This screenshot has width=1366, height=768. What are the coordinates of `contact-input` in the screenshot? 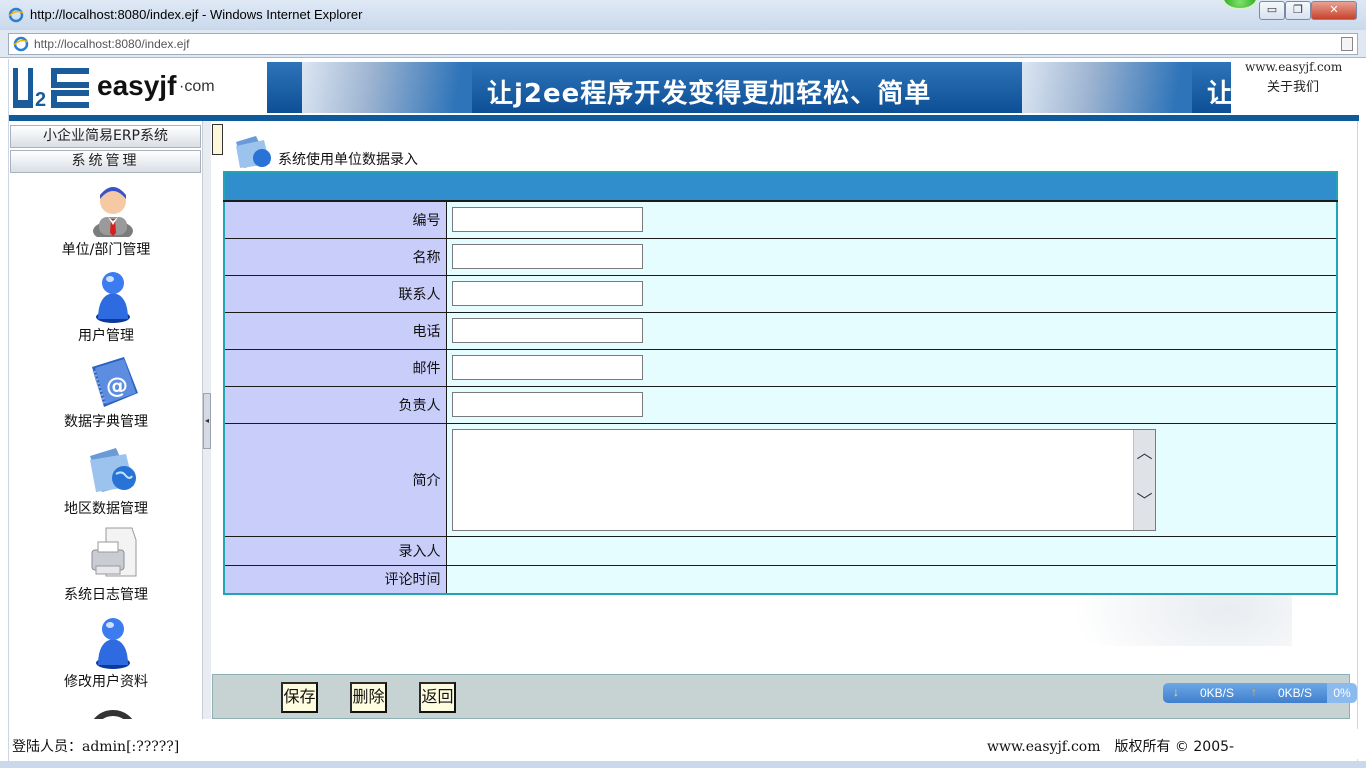 It's located at (547, 293).